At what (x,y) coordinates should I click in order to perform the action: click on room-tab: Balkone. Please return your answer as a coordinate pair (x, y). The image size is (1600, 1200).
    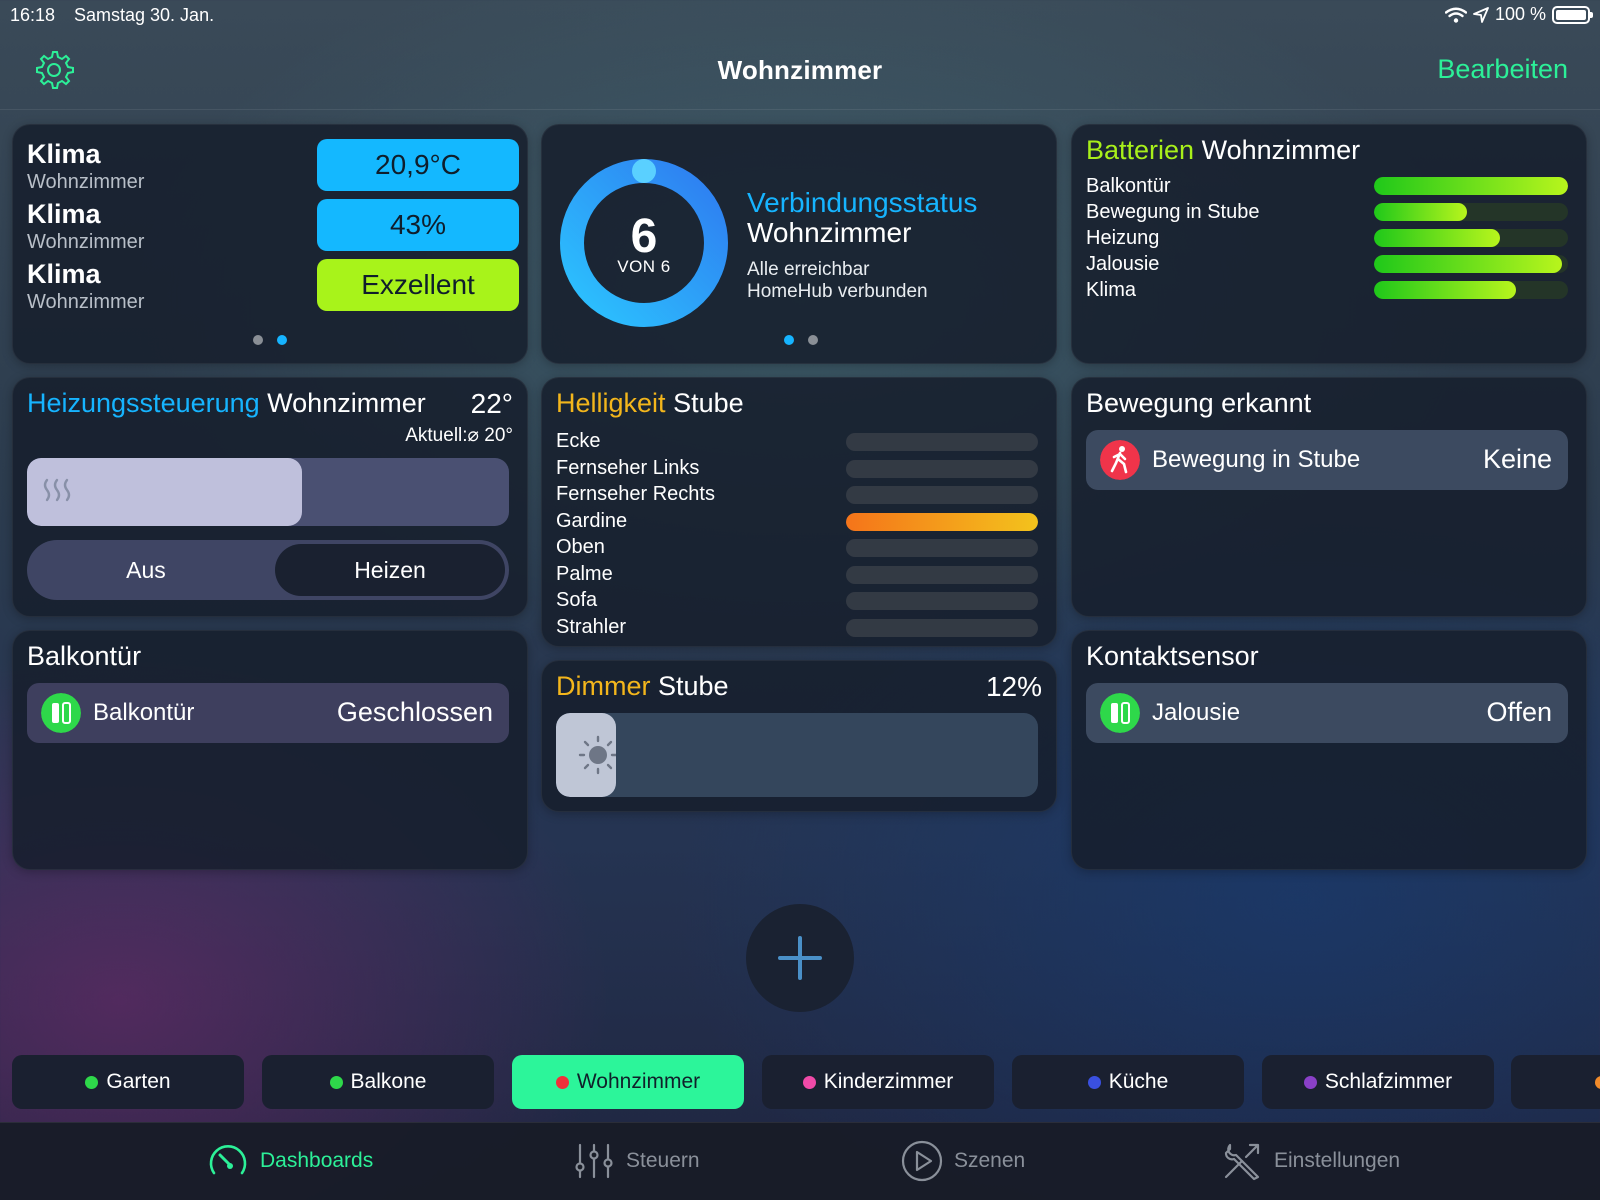
    Looking at the image, I should click on (378, 1082).